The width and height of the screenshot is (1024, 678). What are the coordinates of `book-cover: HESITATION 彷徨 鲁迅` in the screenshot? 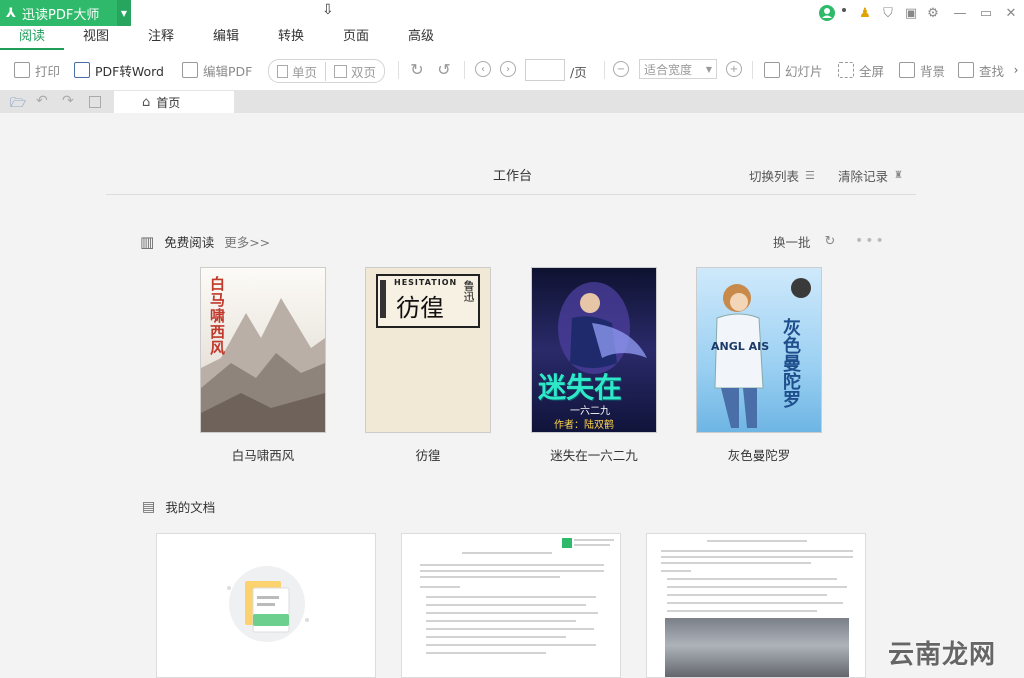 It's located at (428, 350).